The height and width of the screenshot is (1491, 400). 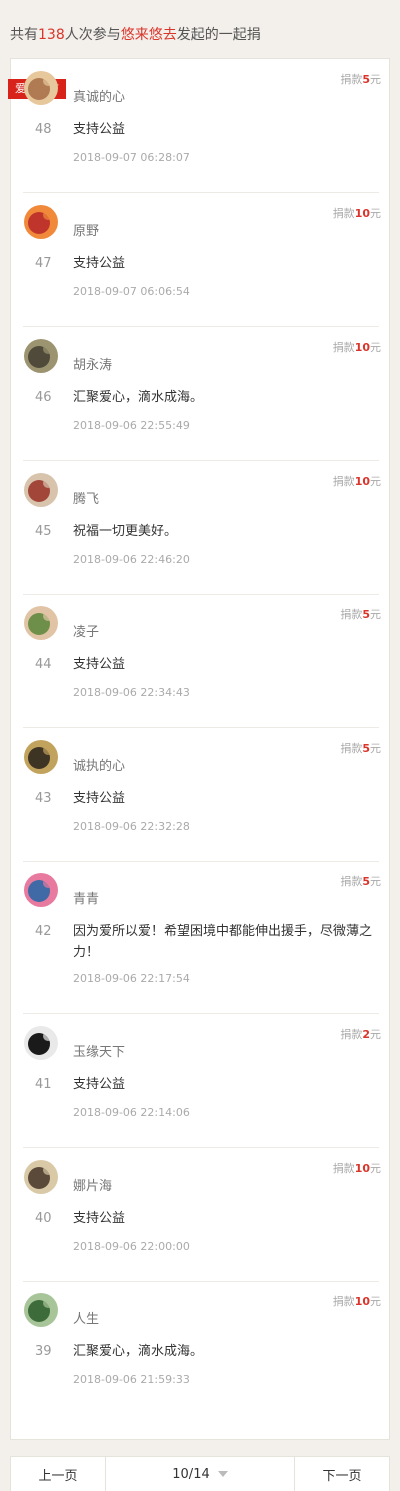 I want to click on participant-count: 138, so click(x=51, y=35).